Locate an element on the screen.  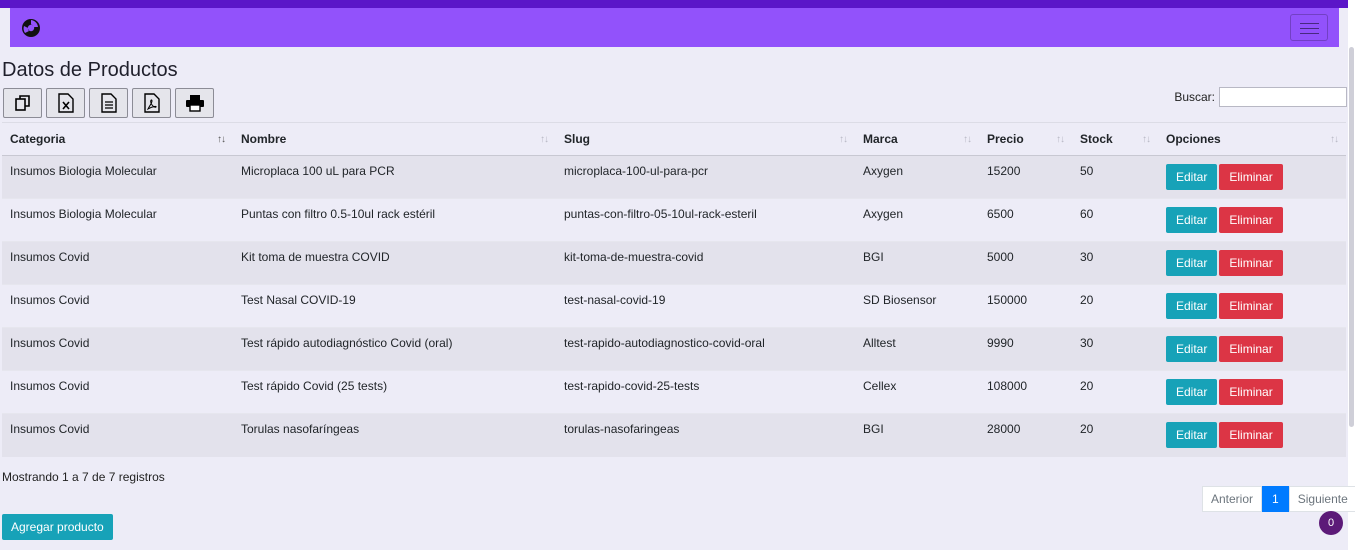
cart-count-badge: 0 is located at coordinates (1331, 523).